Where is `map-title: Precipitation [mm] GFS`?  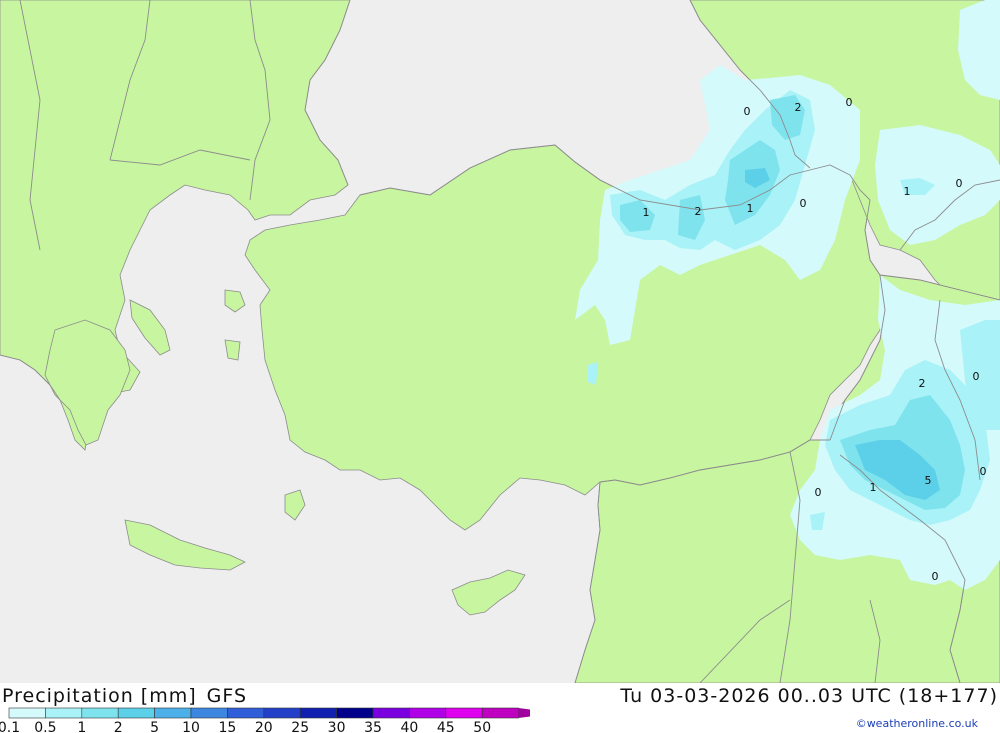 map-title: Precipitation [mm] GFS is located at coordinates (124, 696).